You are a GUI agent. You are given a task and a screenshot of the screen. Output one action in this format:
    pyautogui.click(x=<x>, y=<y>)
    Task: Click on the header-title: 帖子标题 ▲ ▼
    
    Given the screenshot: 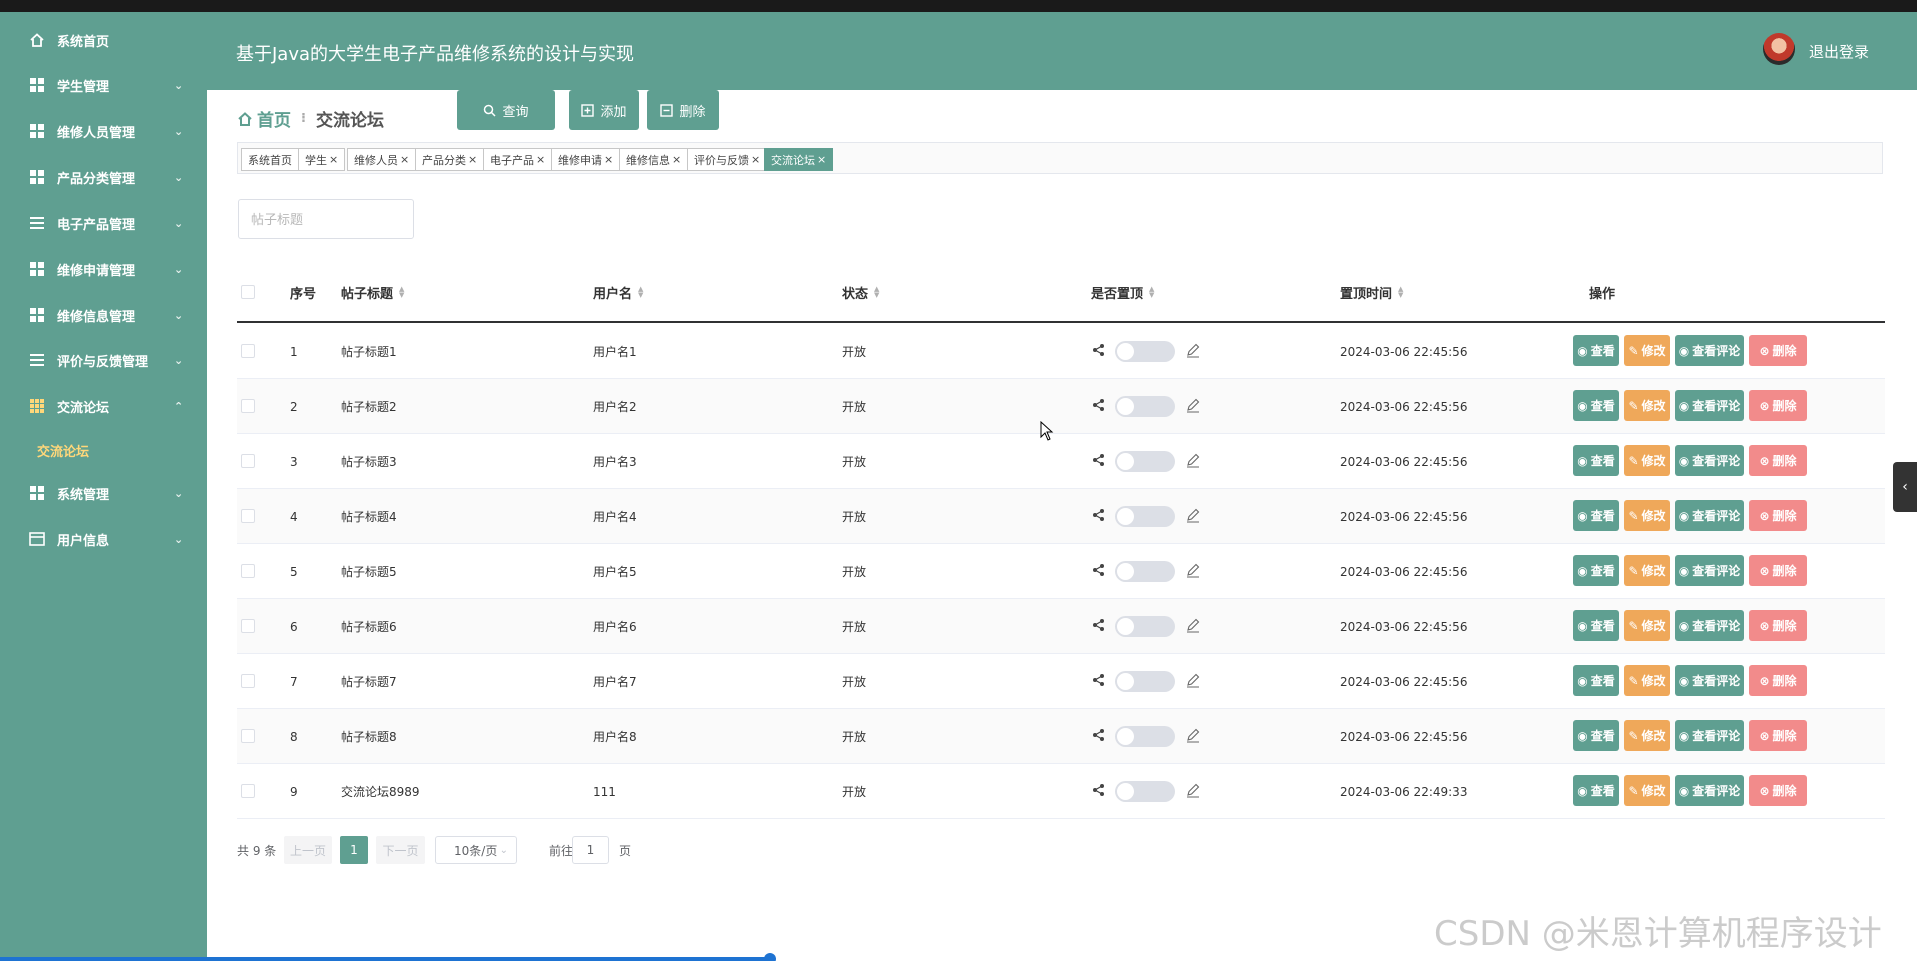 What is the action you would take?
    pyautogui.click(x=372, y=292)
    